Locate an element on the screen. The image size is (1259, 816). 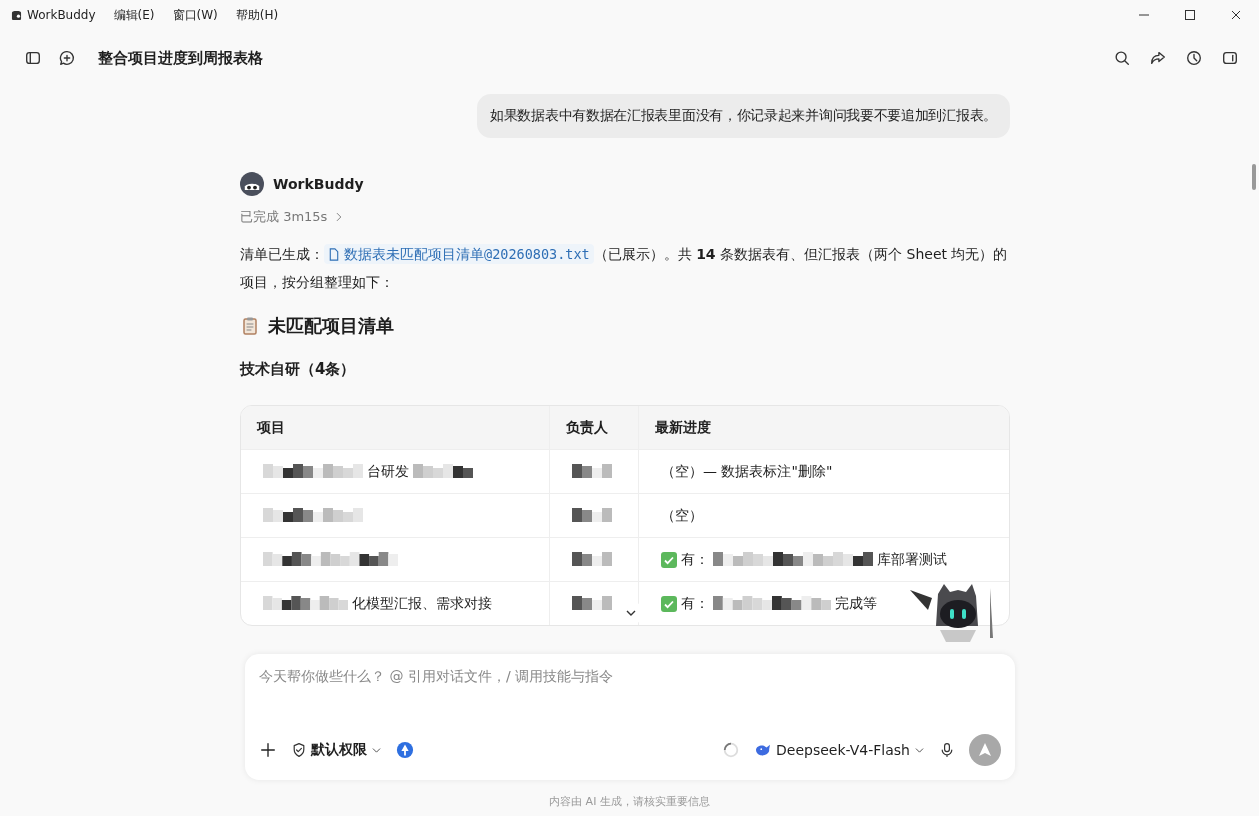
permission-dropdown: 默认权限 is located at coordinates (336, 750).